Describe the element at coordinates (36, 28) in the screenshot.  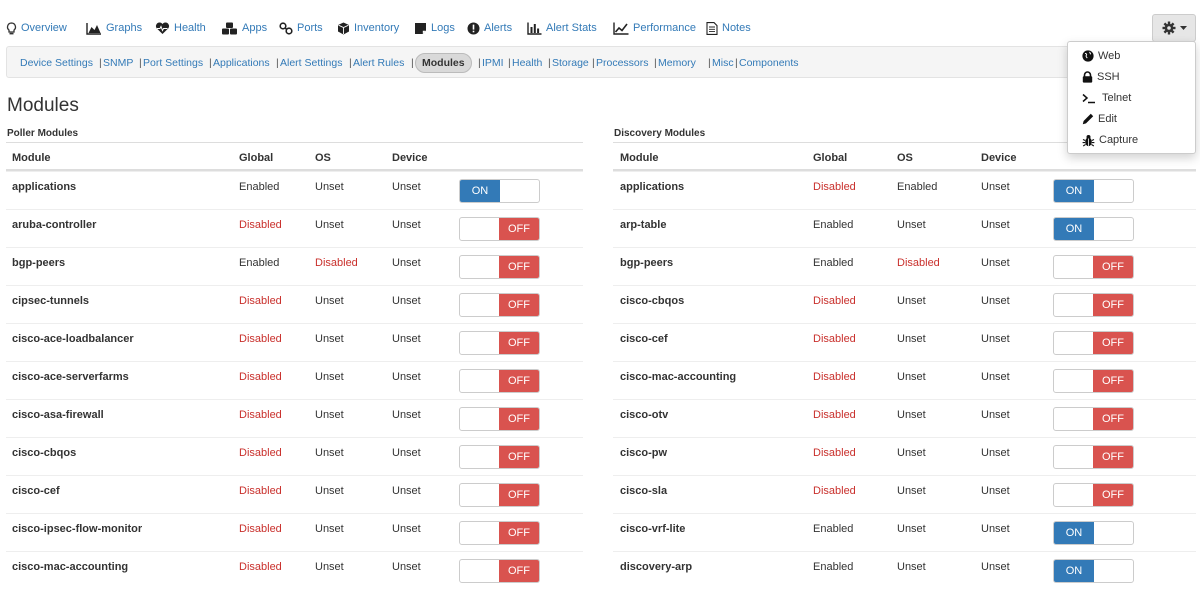
I see `nav-overview: Overview` at that location.